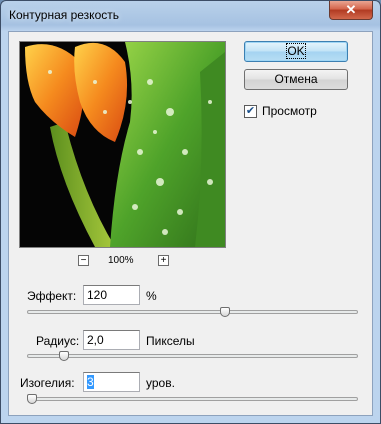 This screenshot has width=381, height=424. What do you see at coordinates (52, 296) in the screenshot?
I see `amount-label: Эффект:` at bounding box center [52, 296].